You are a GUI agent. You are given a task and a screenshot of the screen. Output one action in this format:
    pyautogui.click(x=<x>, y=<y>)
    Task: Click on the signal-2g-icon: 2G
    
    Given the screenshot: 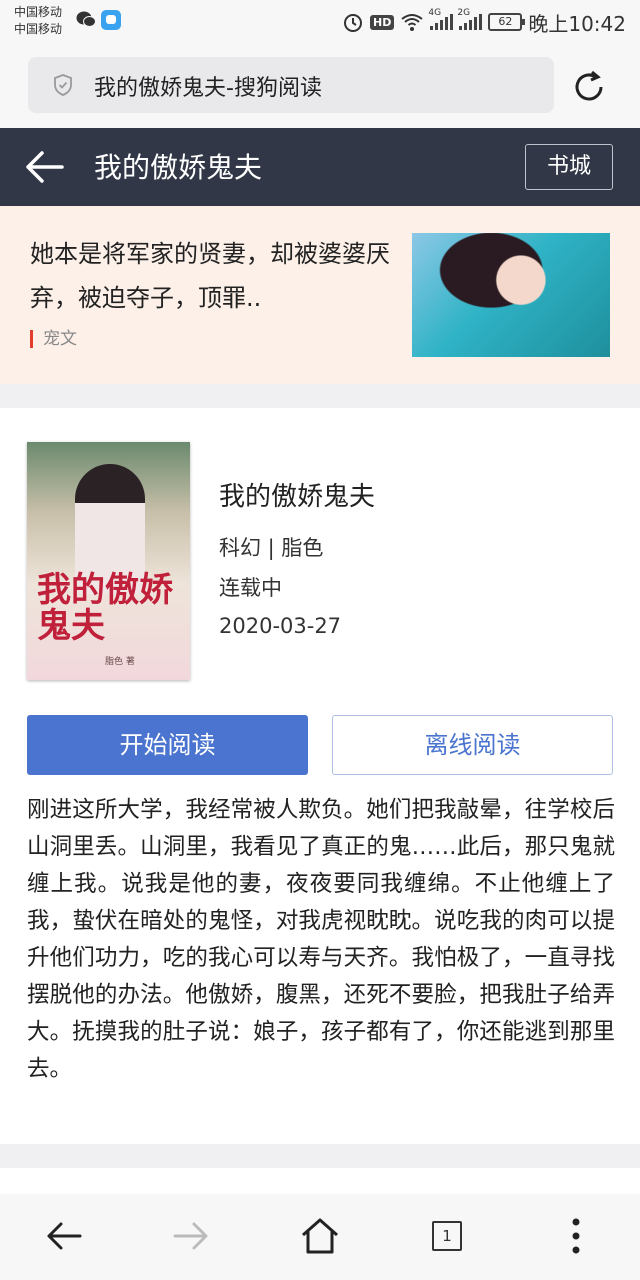 What is the action you would take?
    pyautogui.click(x=470, y=19)
    